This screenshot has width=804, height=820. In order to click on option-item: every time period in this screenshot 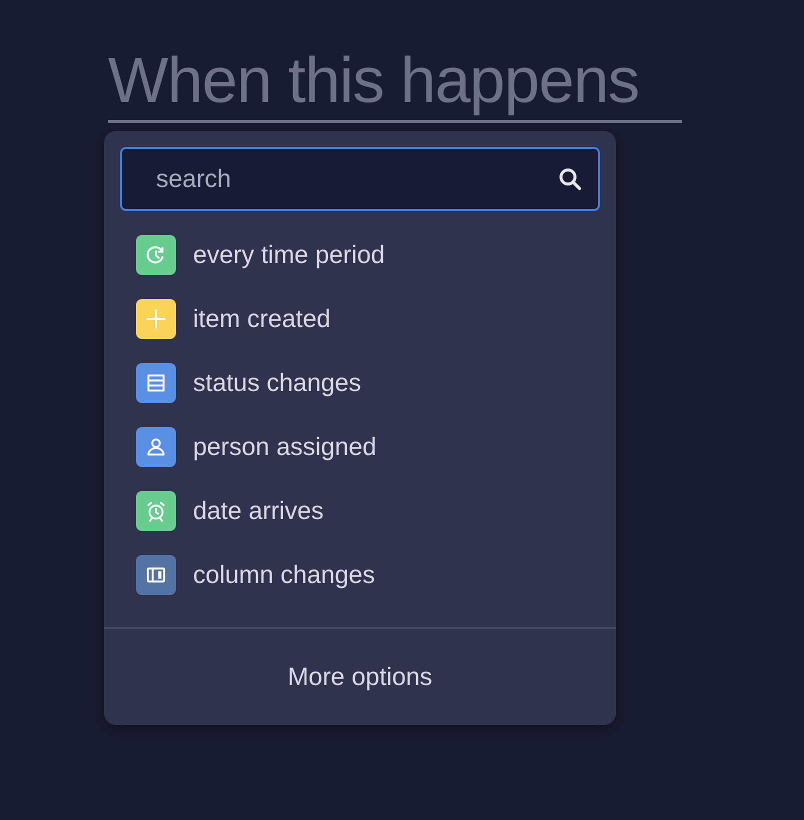, I will do `click(360, 255)`.